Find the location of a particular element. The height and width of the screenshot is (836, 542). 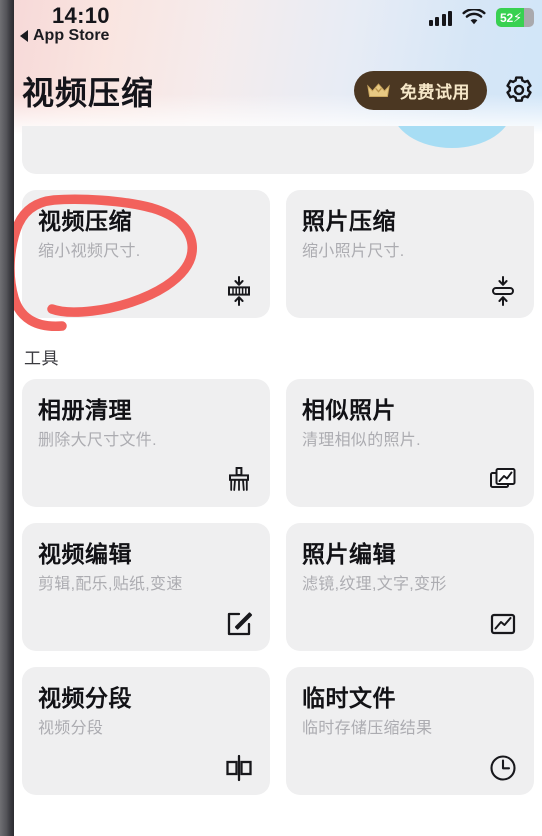

wifi-icon is located at coordinates (474, 17).